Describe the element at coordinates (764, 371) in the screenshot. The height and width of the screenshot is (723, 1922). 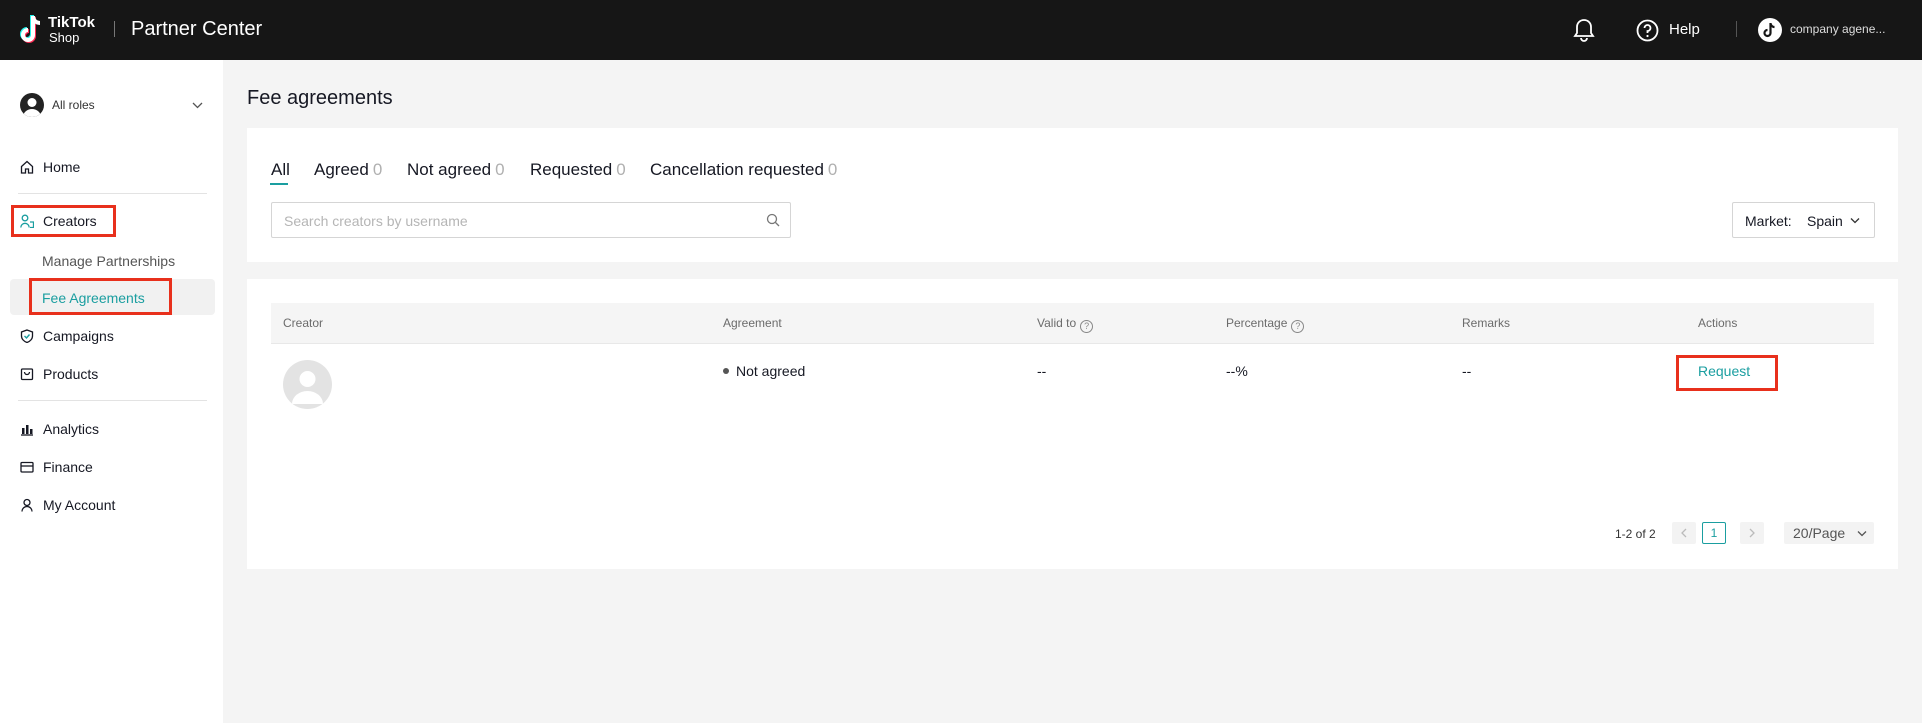
I see `agreement-status: Not agreed` at that location.